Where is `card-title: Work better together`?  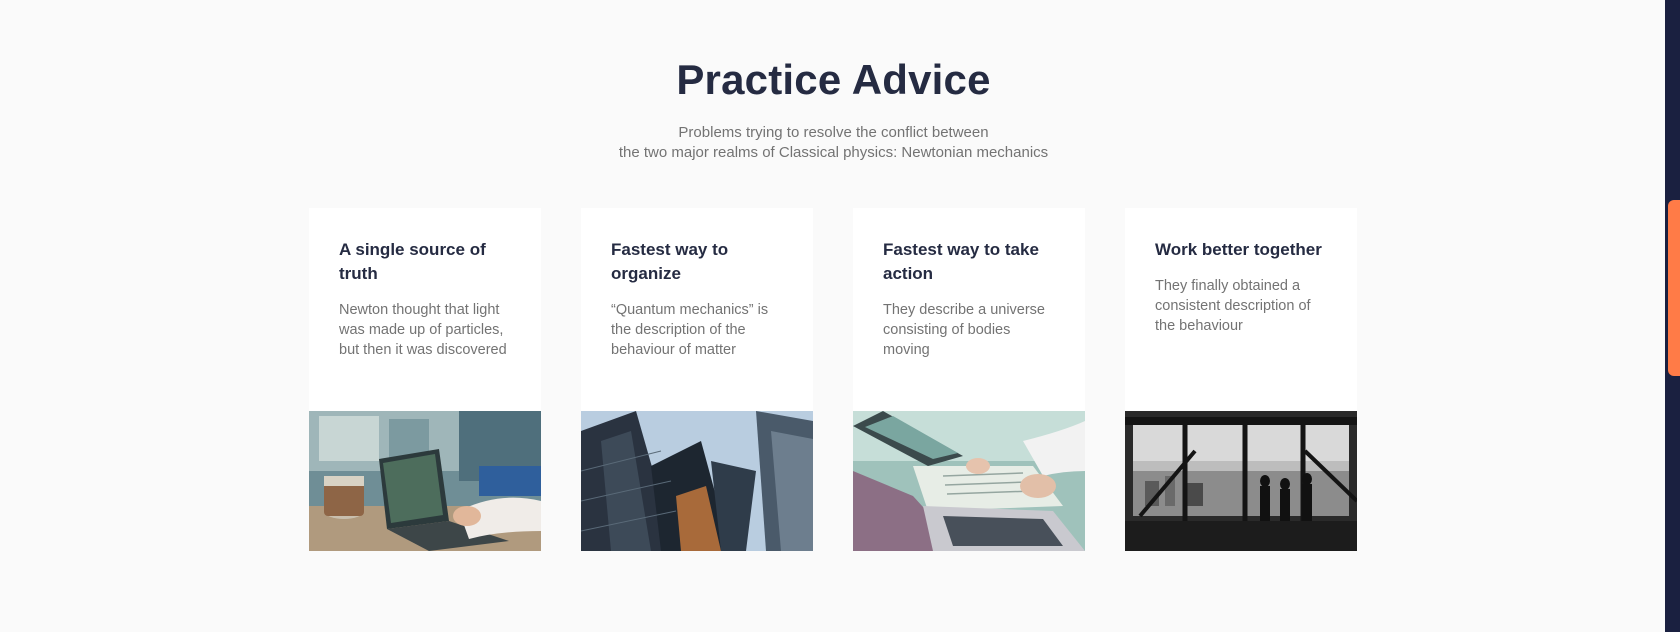 card-title: Work better together is located at coordinates (1238, 249).